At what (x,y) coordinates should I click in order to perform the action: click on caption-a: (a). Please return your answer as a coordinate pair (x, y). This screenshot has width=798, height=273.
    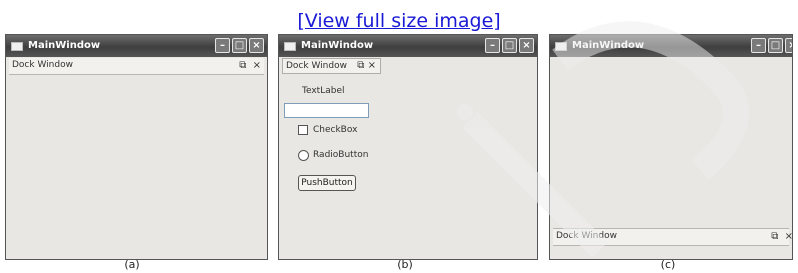
    Looking at the image, I should click on (132, 264).